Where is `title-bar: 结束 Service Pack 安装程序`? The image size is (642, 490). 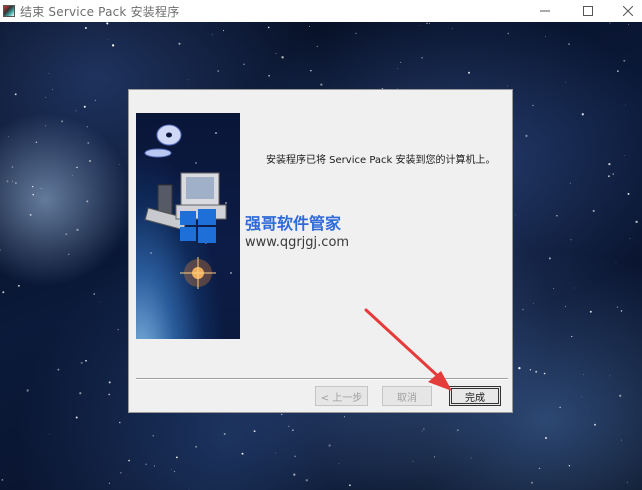 title-bar: 结束 Service Pack 安装程序 is located at coordinates (321, 11).